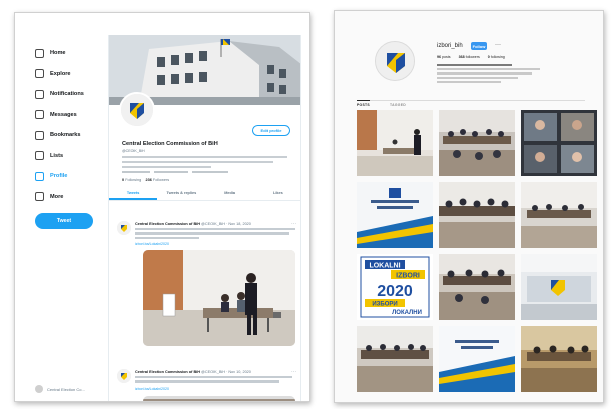 The height and width of the screenshot is (409, 613). Describe the element at coordinates (63, 114) in the screenshot. I see `nav-messages-label: Messages` at that location.